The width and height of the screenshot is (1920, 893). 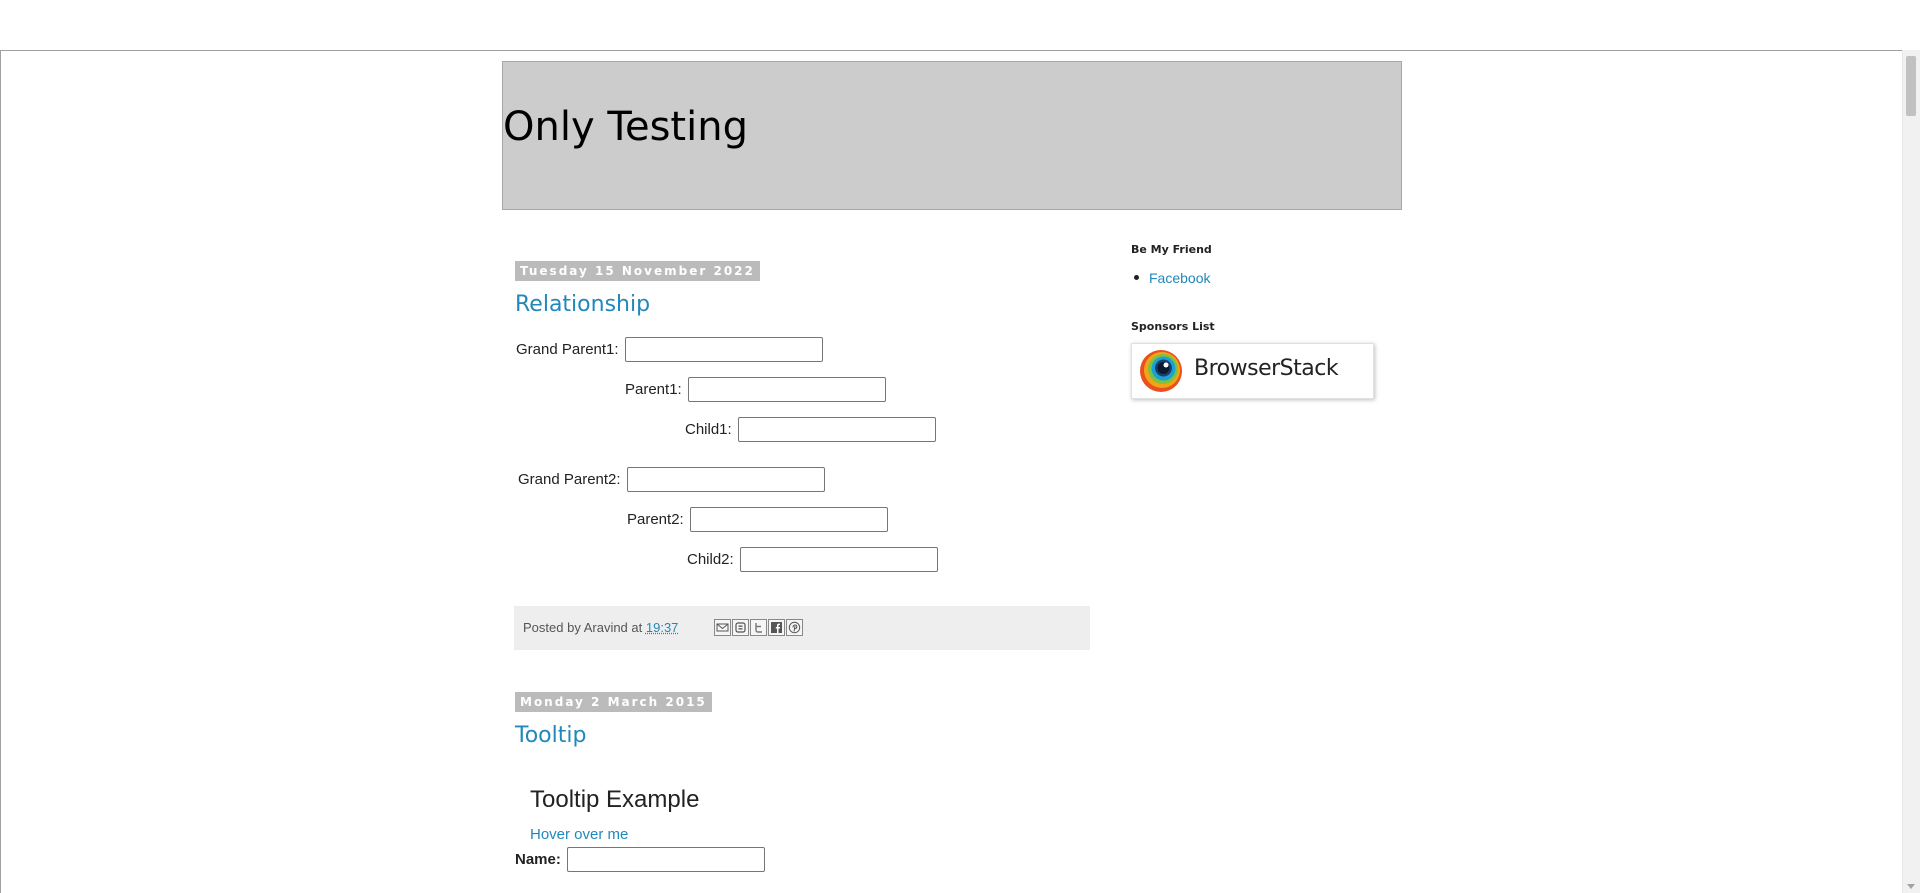 I want to click on post-title-tooltip: Tooltip, so click(x=550, y=735).